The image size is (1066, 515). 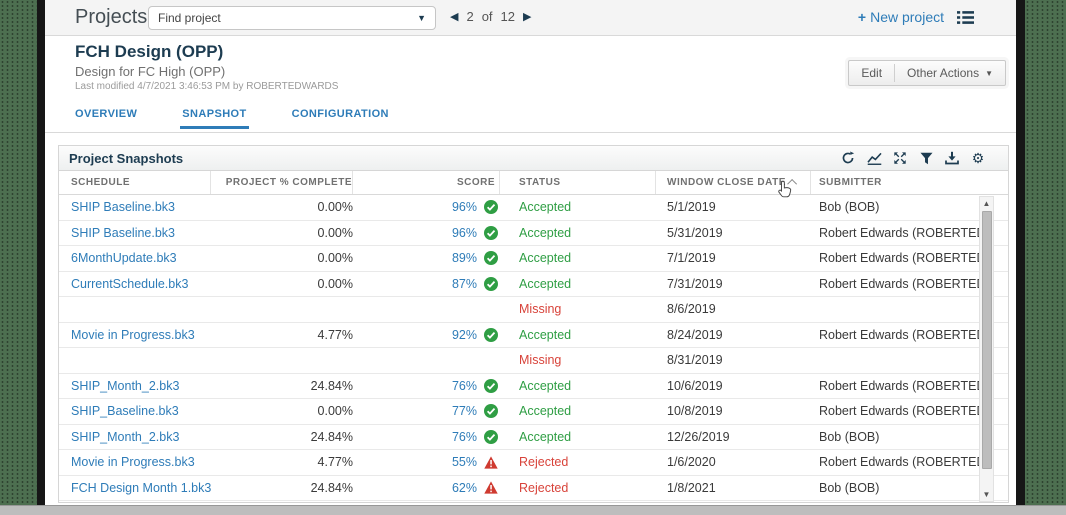 I want to click on next-project-button: ▶, so click(x=527, y=16).